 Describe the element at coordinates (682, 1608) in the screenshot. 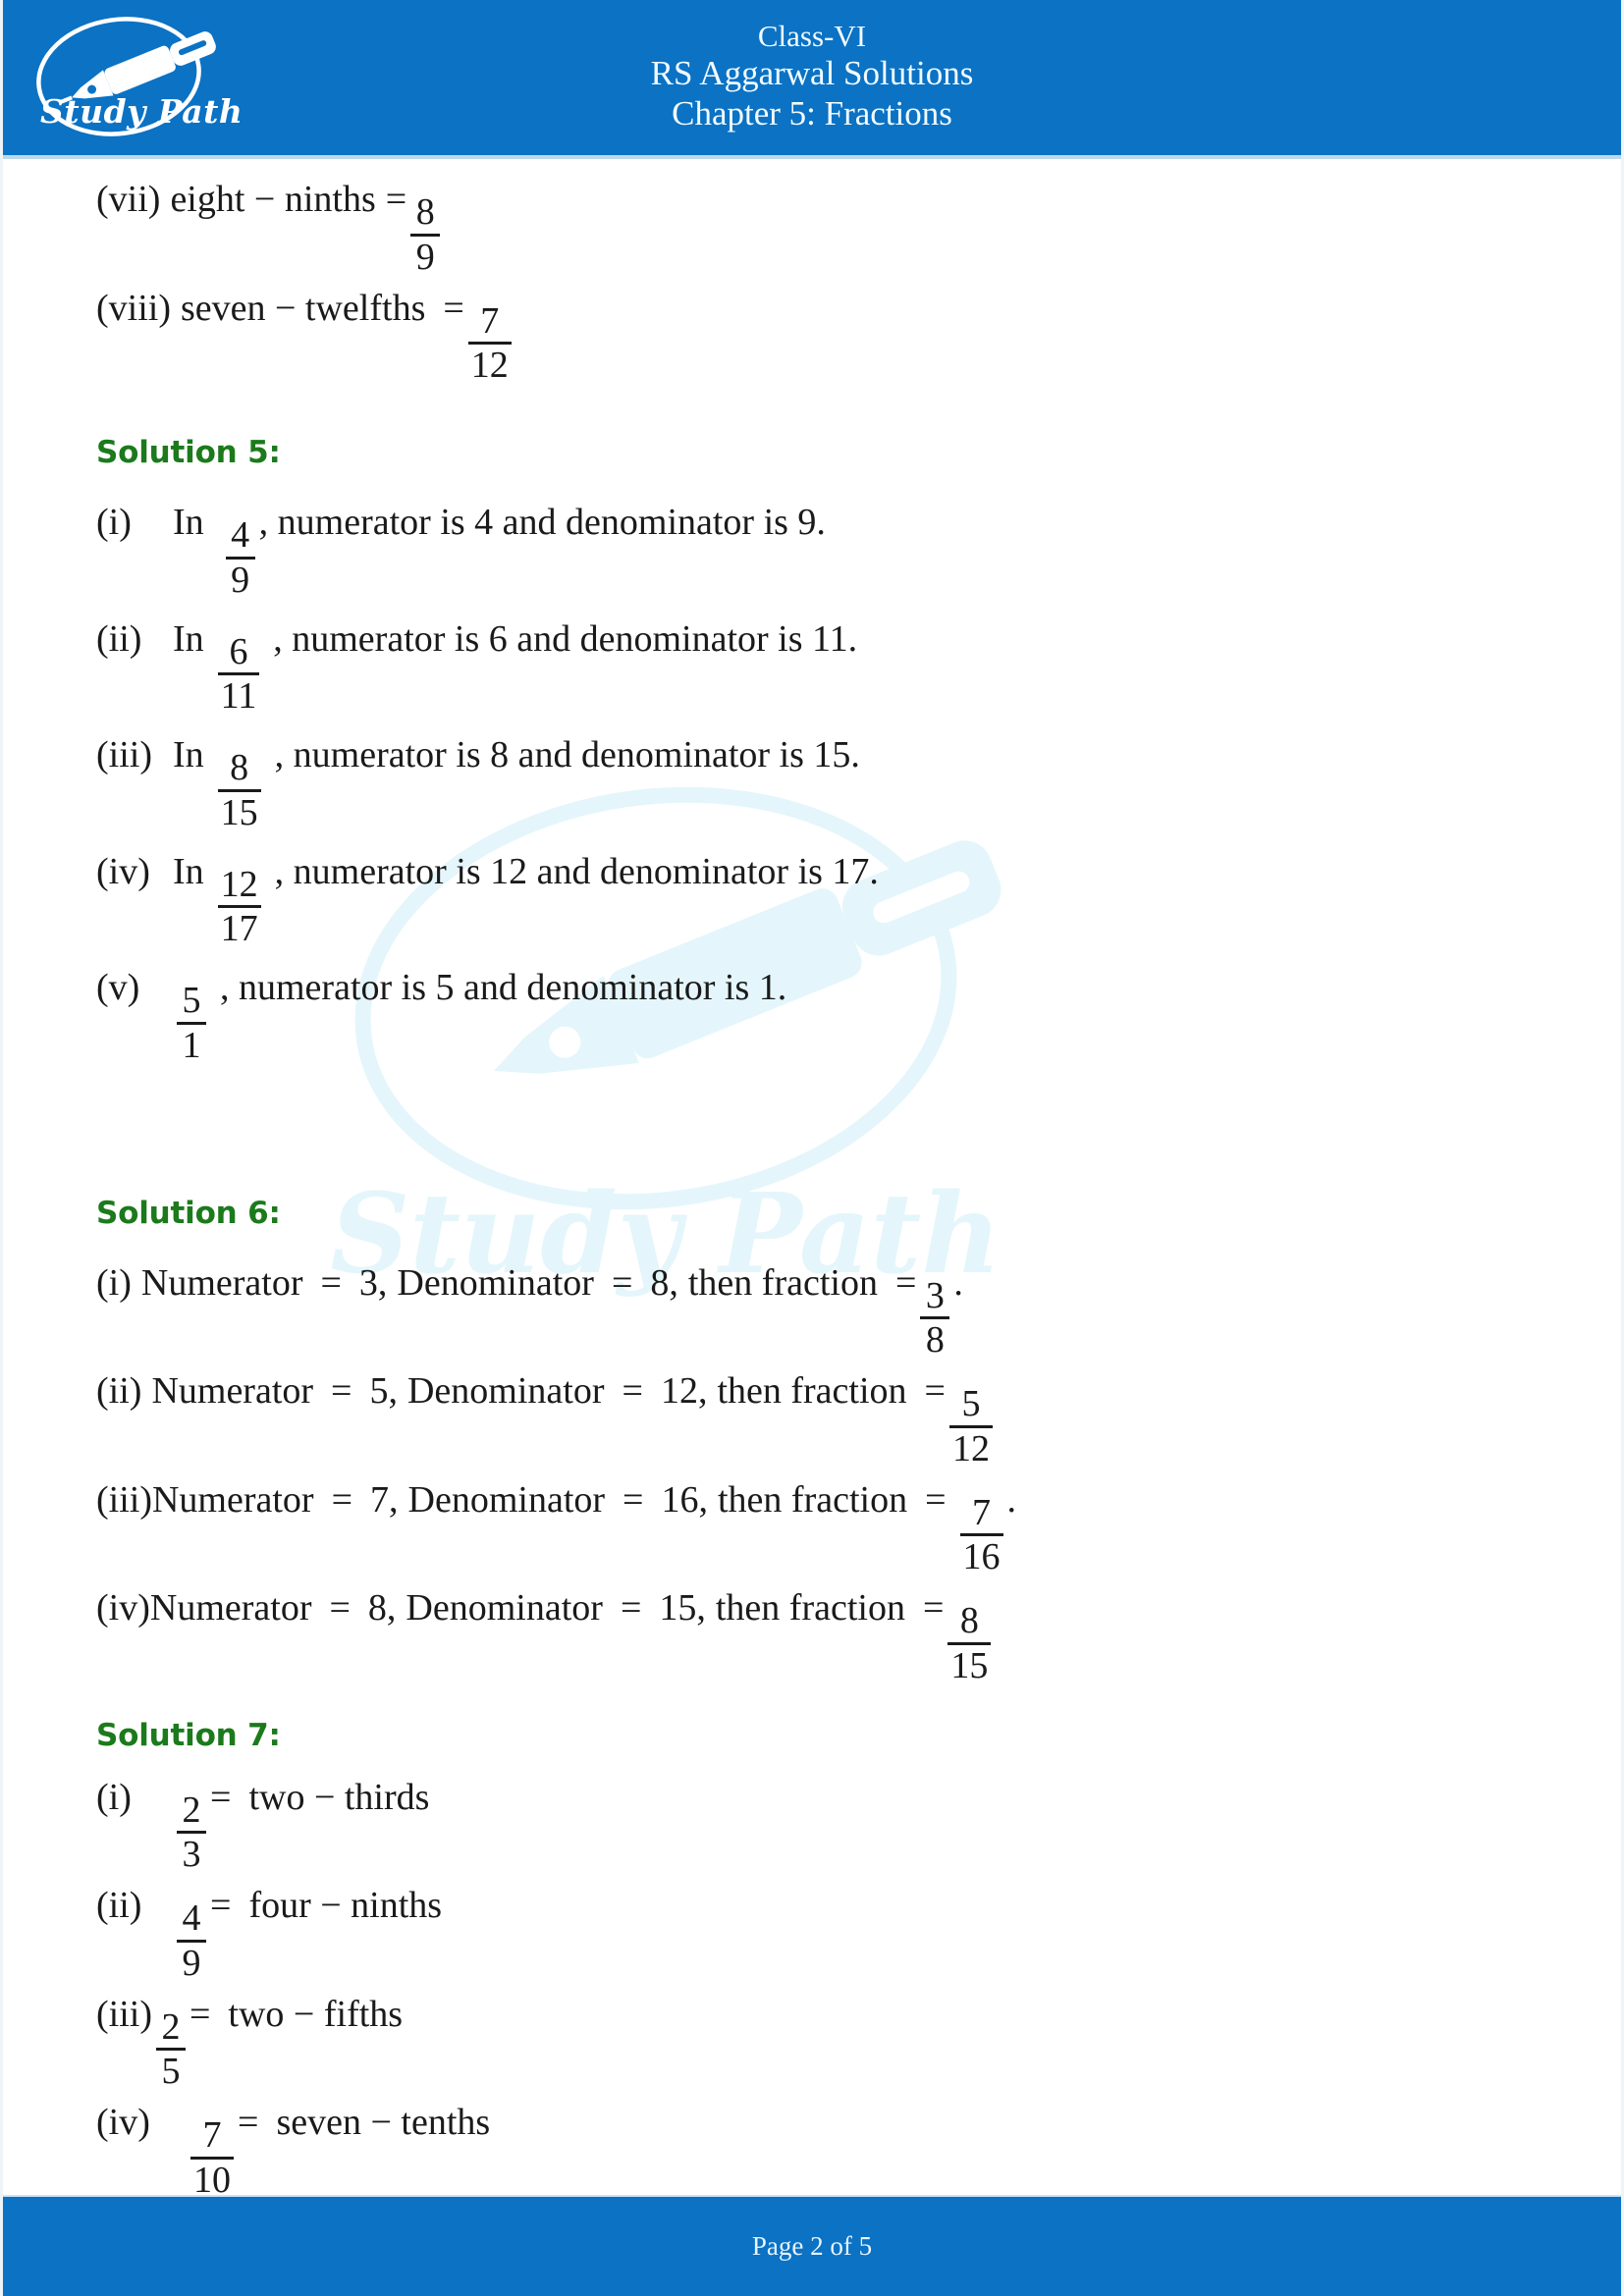

I see `denominator-value: 15,` at that location.